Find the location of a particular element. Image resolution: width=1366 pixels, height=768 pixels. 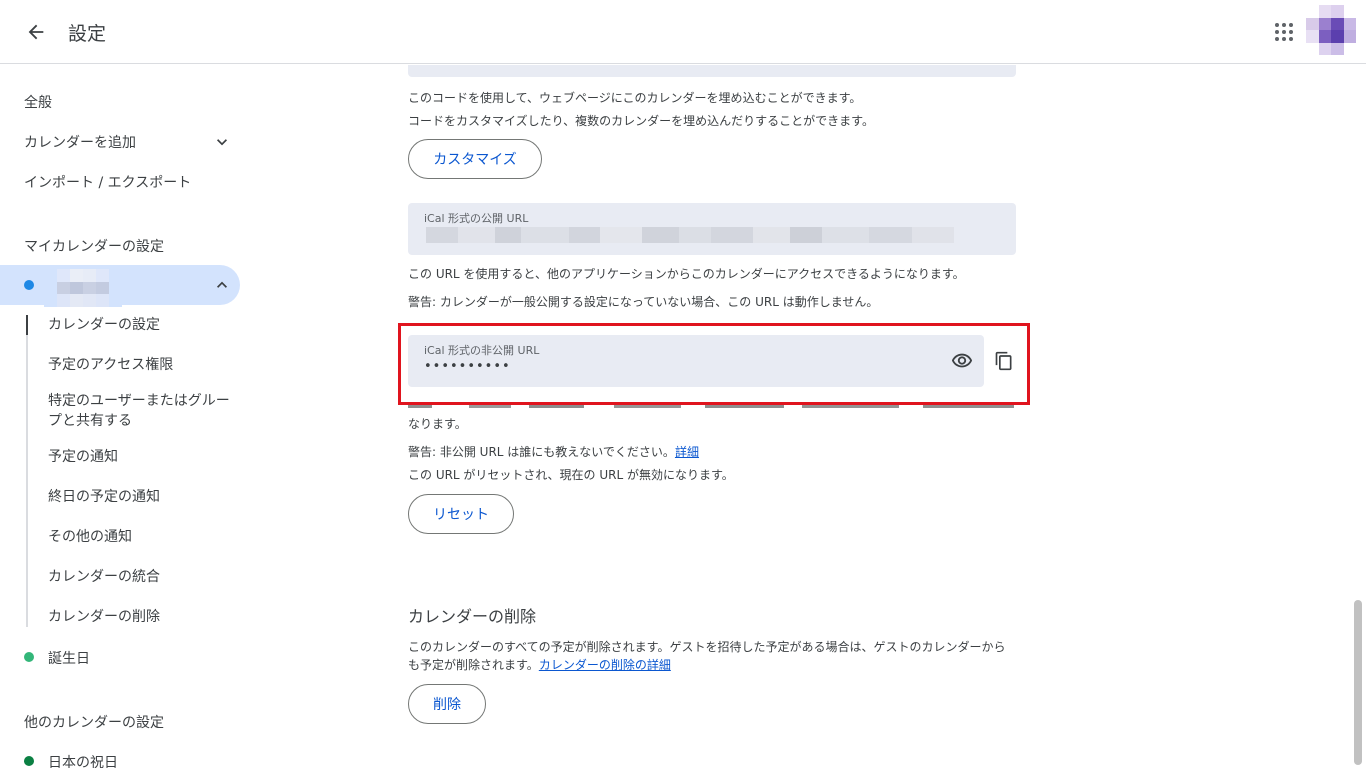

arrow-back-icon is located at coordinates (36, 32).